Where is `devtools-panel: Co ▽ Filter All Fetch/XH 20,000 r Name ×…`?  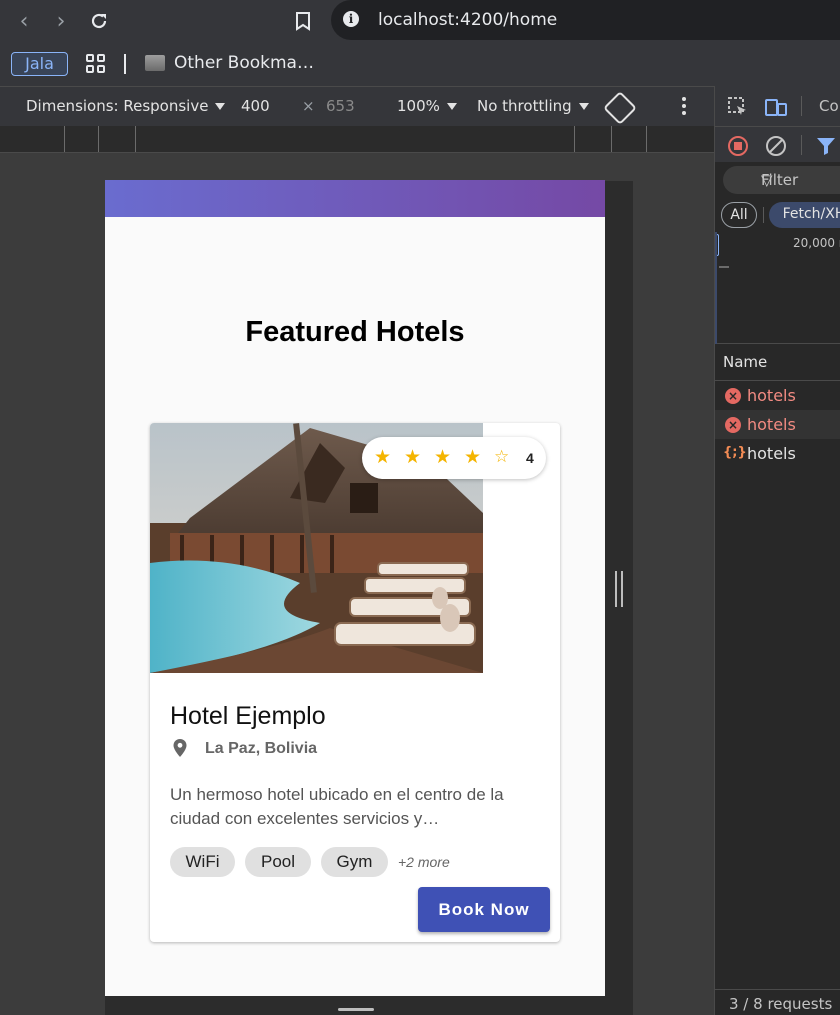 devtools-panel: Co ▽ Filter All Fetch/XH 20,000 r Name ×… is located at coordinates (777, 550).